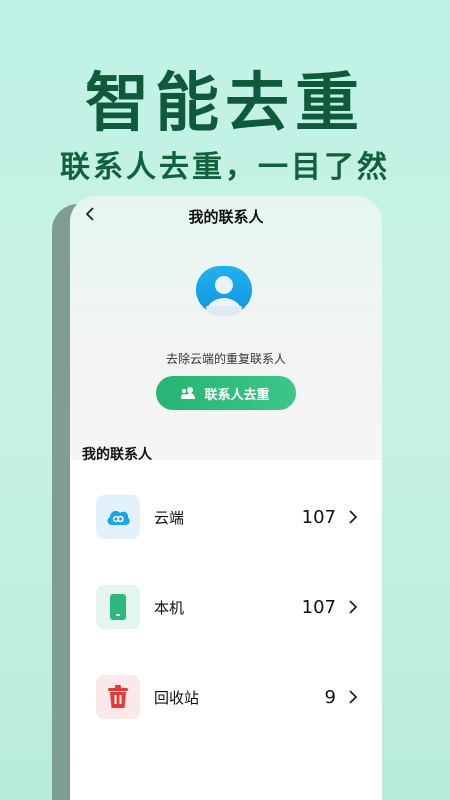 Image resolution: width=450 pixels, height=800 pixels. What do you see at coordinates (227, 697) in the screenshot?
I see `list-item-recycle-bin: 回收站 9` at bounding box center [227, 697].